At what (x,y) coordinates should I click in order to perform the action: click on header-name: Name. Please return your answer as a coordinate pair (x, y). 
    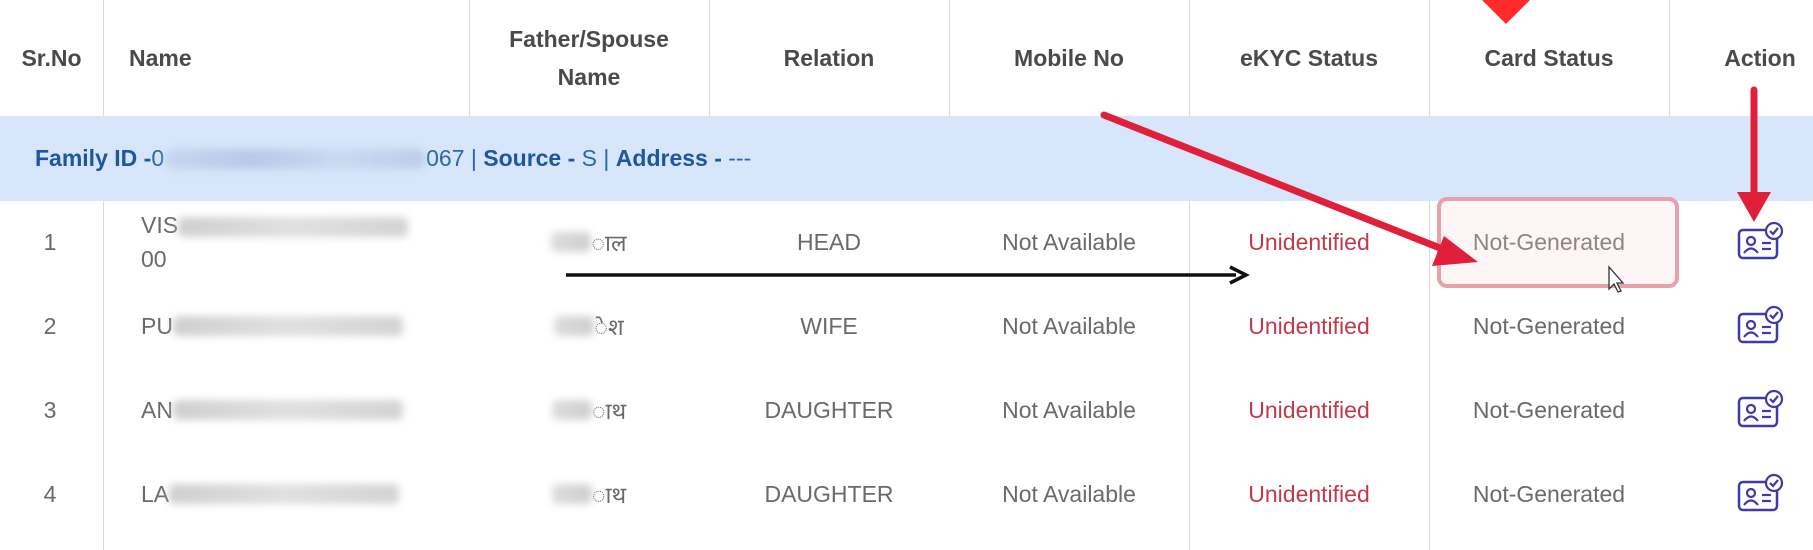
    Looking at the image, I should click on (160, 58).